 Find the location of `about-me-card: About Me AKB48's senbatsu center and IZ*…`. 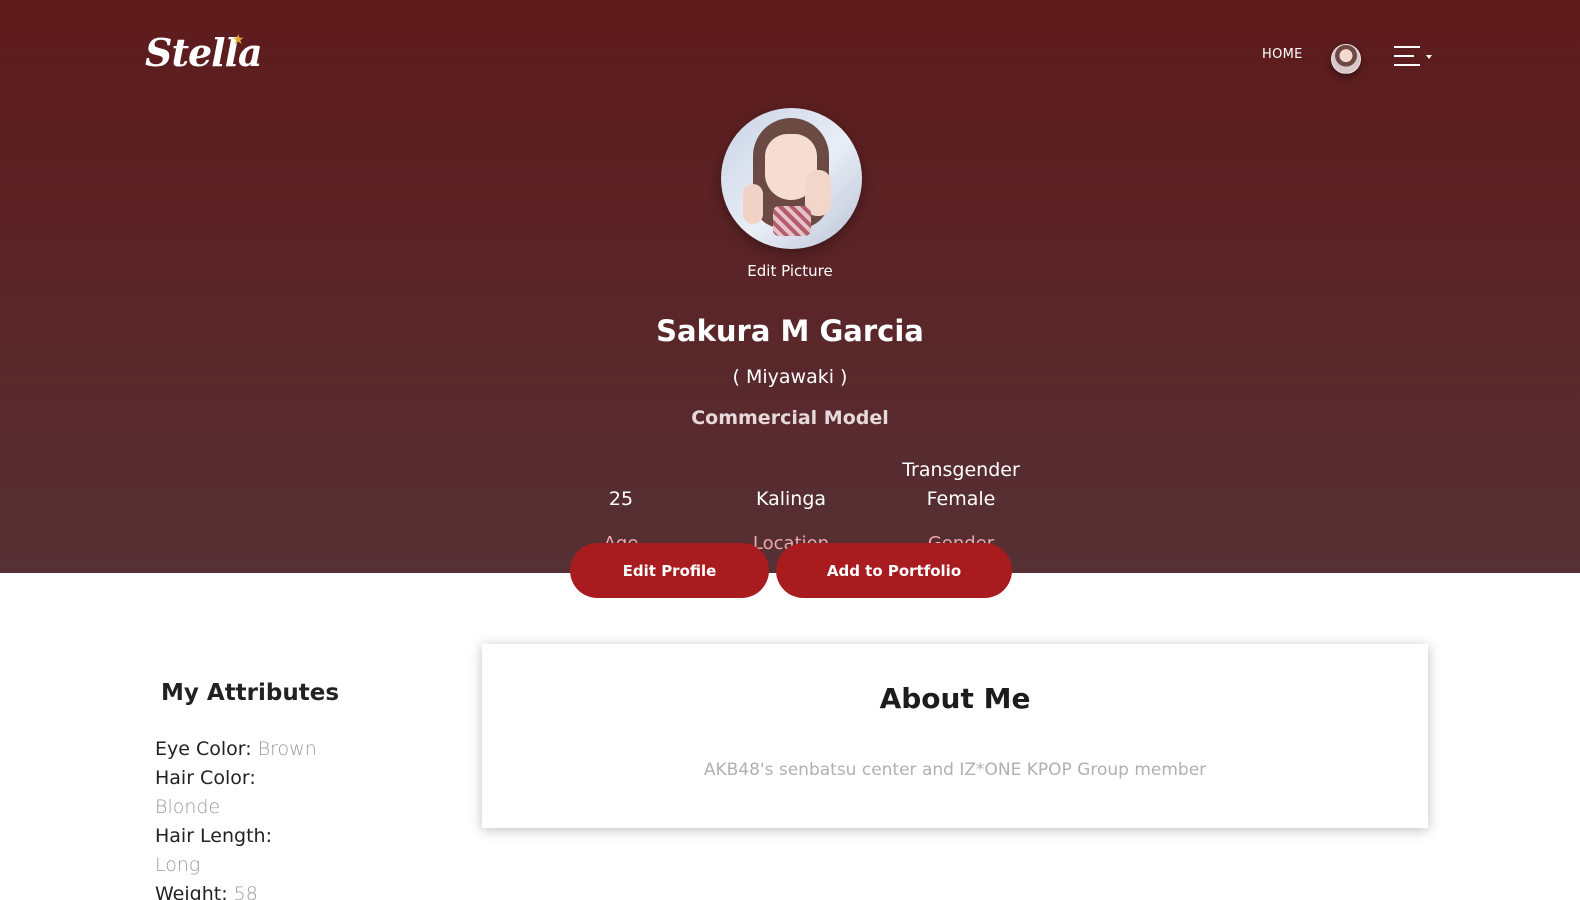

about-me-card: About Me AKB48's senbatsu center and IZ*… is located at coordinates (955, 736).